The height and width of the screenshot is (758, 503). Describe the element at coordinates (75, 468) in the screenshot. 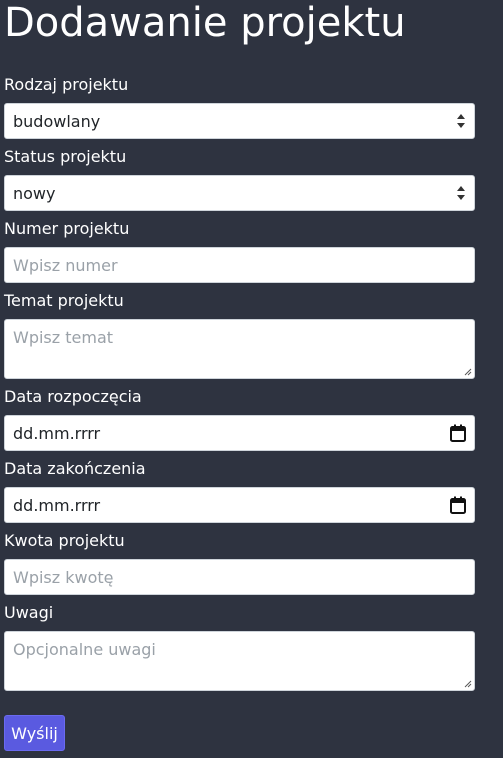

I see `end-date-label: Data zakończenia` at that location.